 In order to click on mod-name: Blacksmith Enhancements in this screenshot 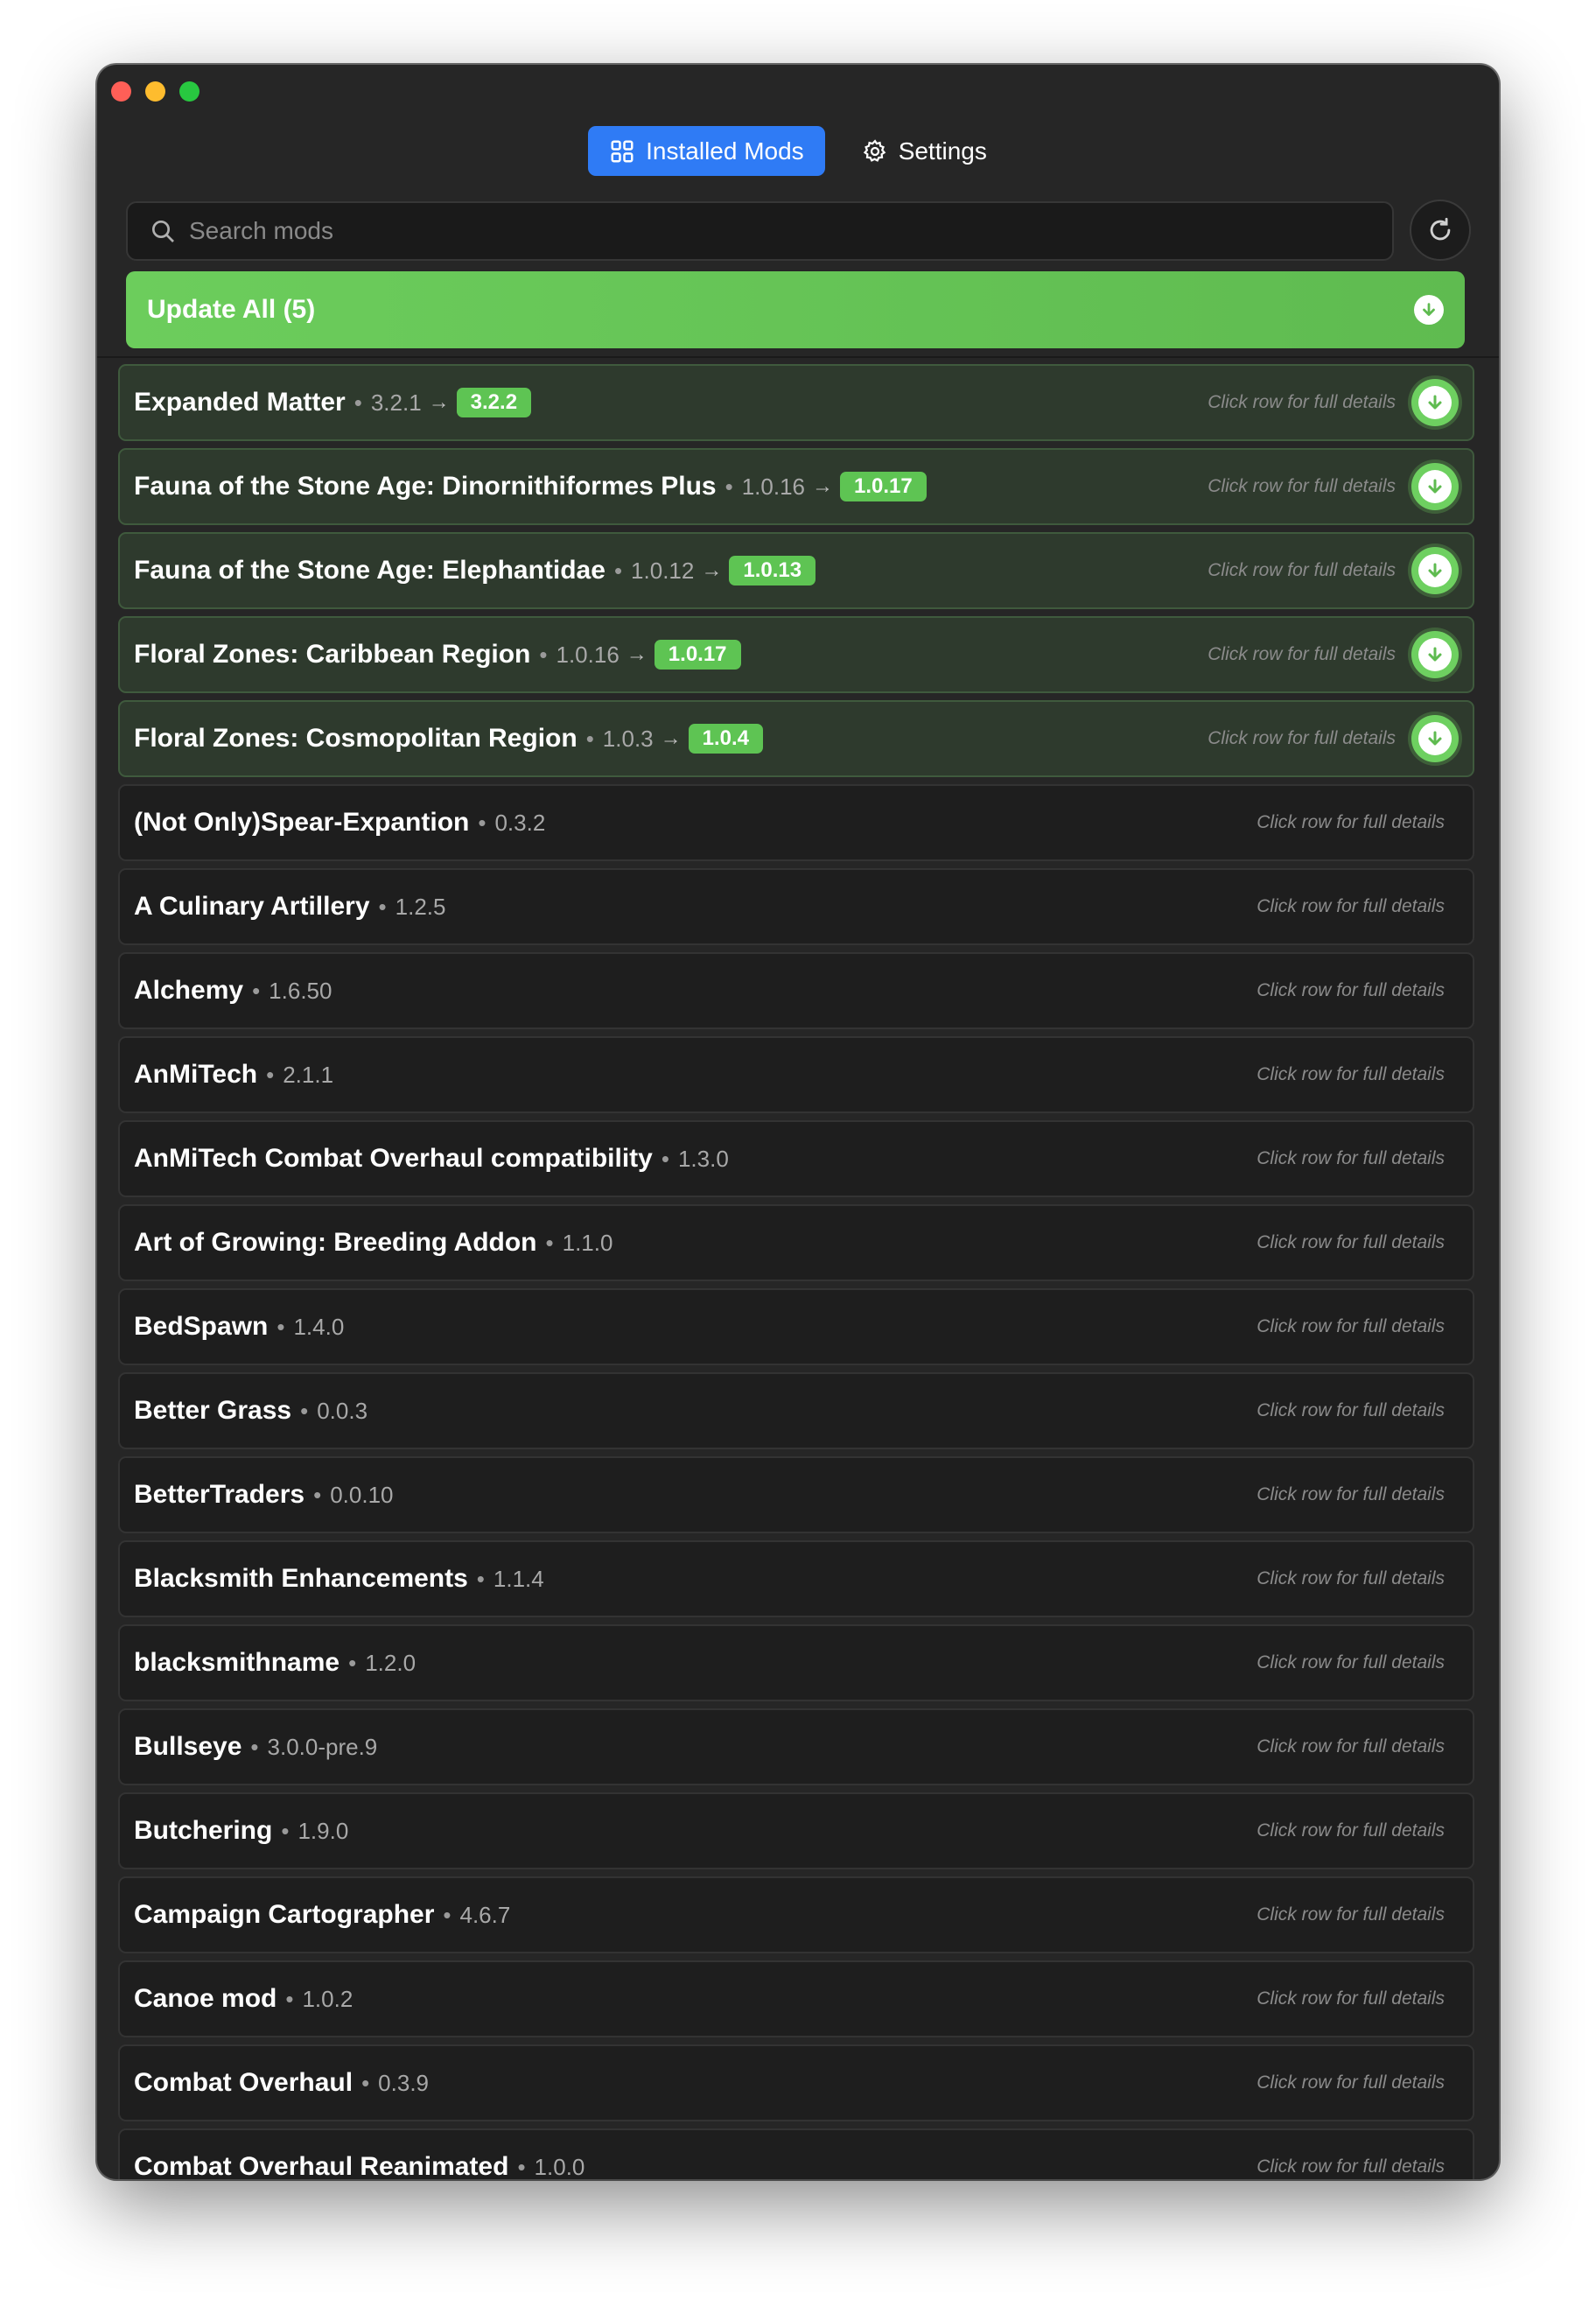, I will do `click(301, 1578)`.